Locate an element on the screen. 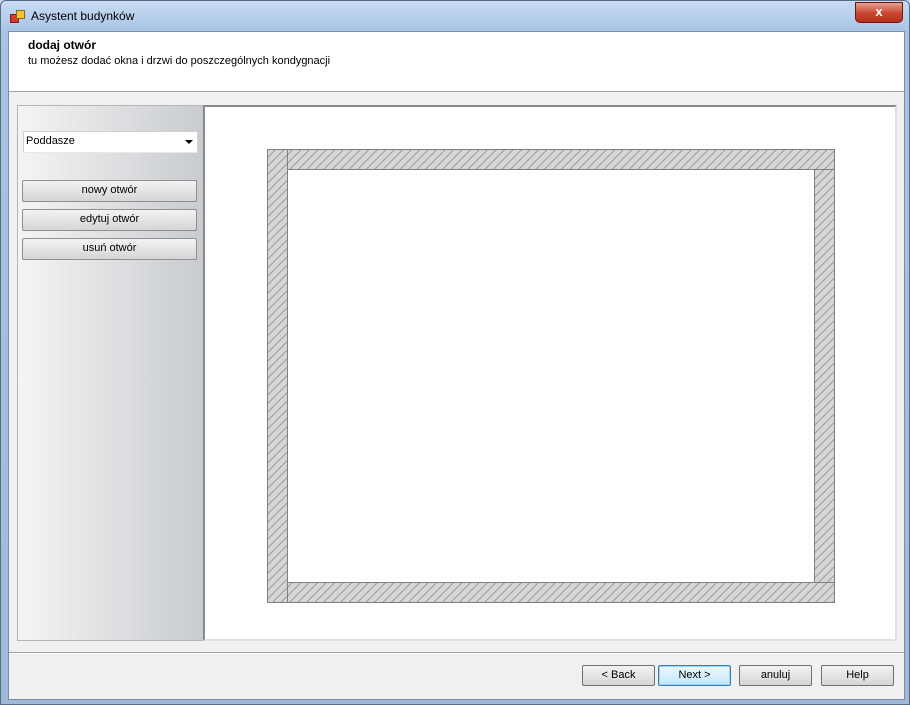 This screenshot has height=705, width=910. wall-top is located at coordinates (551, 159).